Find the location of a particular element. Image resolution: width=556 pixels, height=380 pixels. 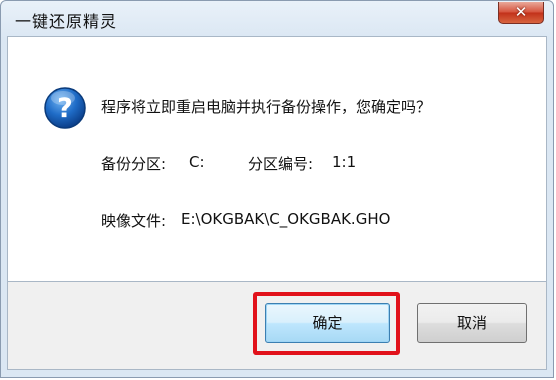

backup-partition-label: 备份分区: is located at coordinates (134, 164).